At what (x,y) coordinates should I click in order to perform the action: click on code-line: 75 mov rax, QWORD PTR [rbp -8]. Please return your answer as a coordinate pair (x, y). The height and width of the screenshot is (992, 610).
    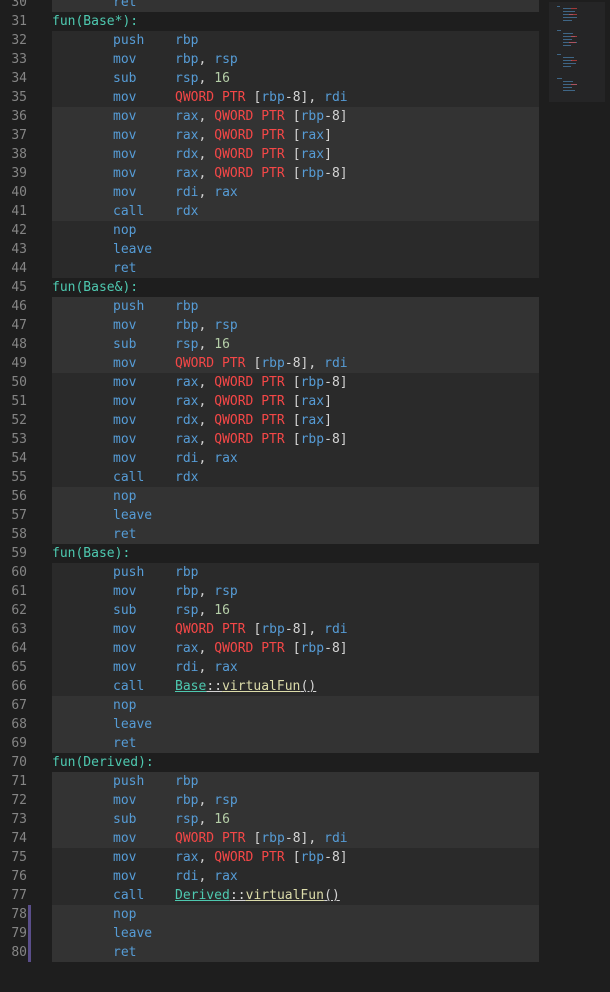
    Looking at the image, I should click on (270, 857).